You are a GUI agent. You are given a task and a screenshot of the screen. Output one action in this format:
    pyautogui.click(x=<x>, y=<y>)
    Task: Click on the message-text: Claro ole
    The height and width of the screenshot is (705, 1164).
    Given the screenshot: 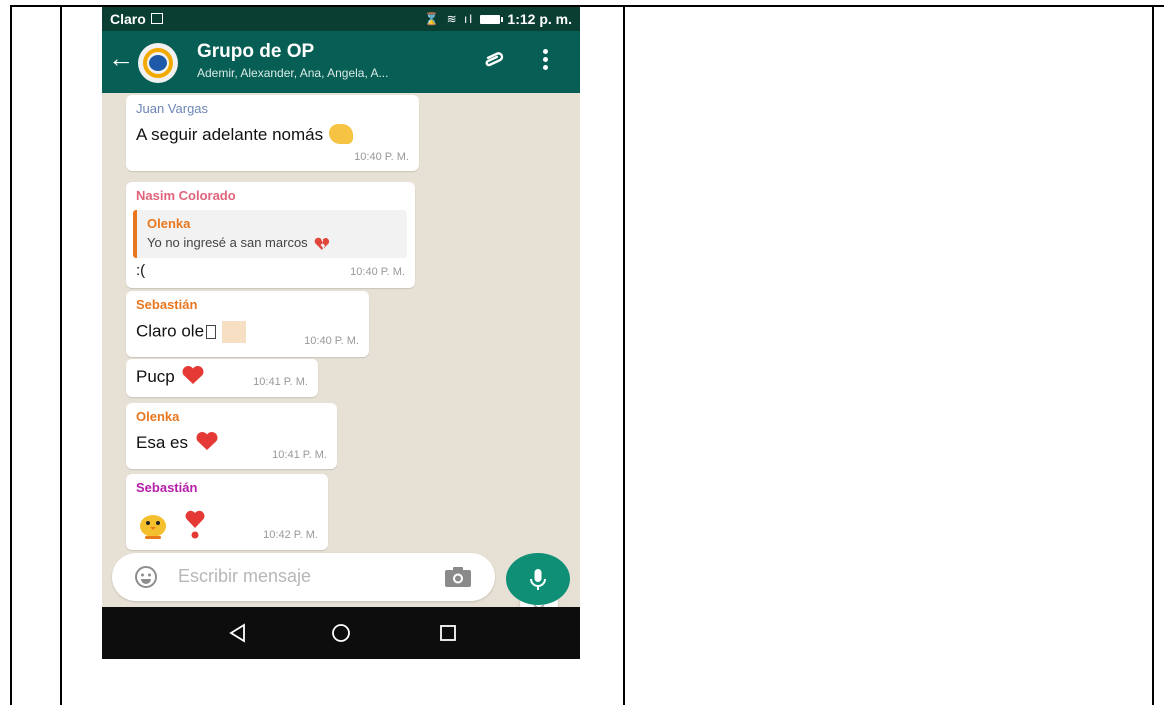 What is the action you would take?
    pyautogui.click(x=170, y=331)
    